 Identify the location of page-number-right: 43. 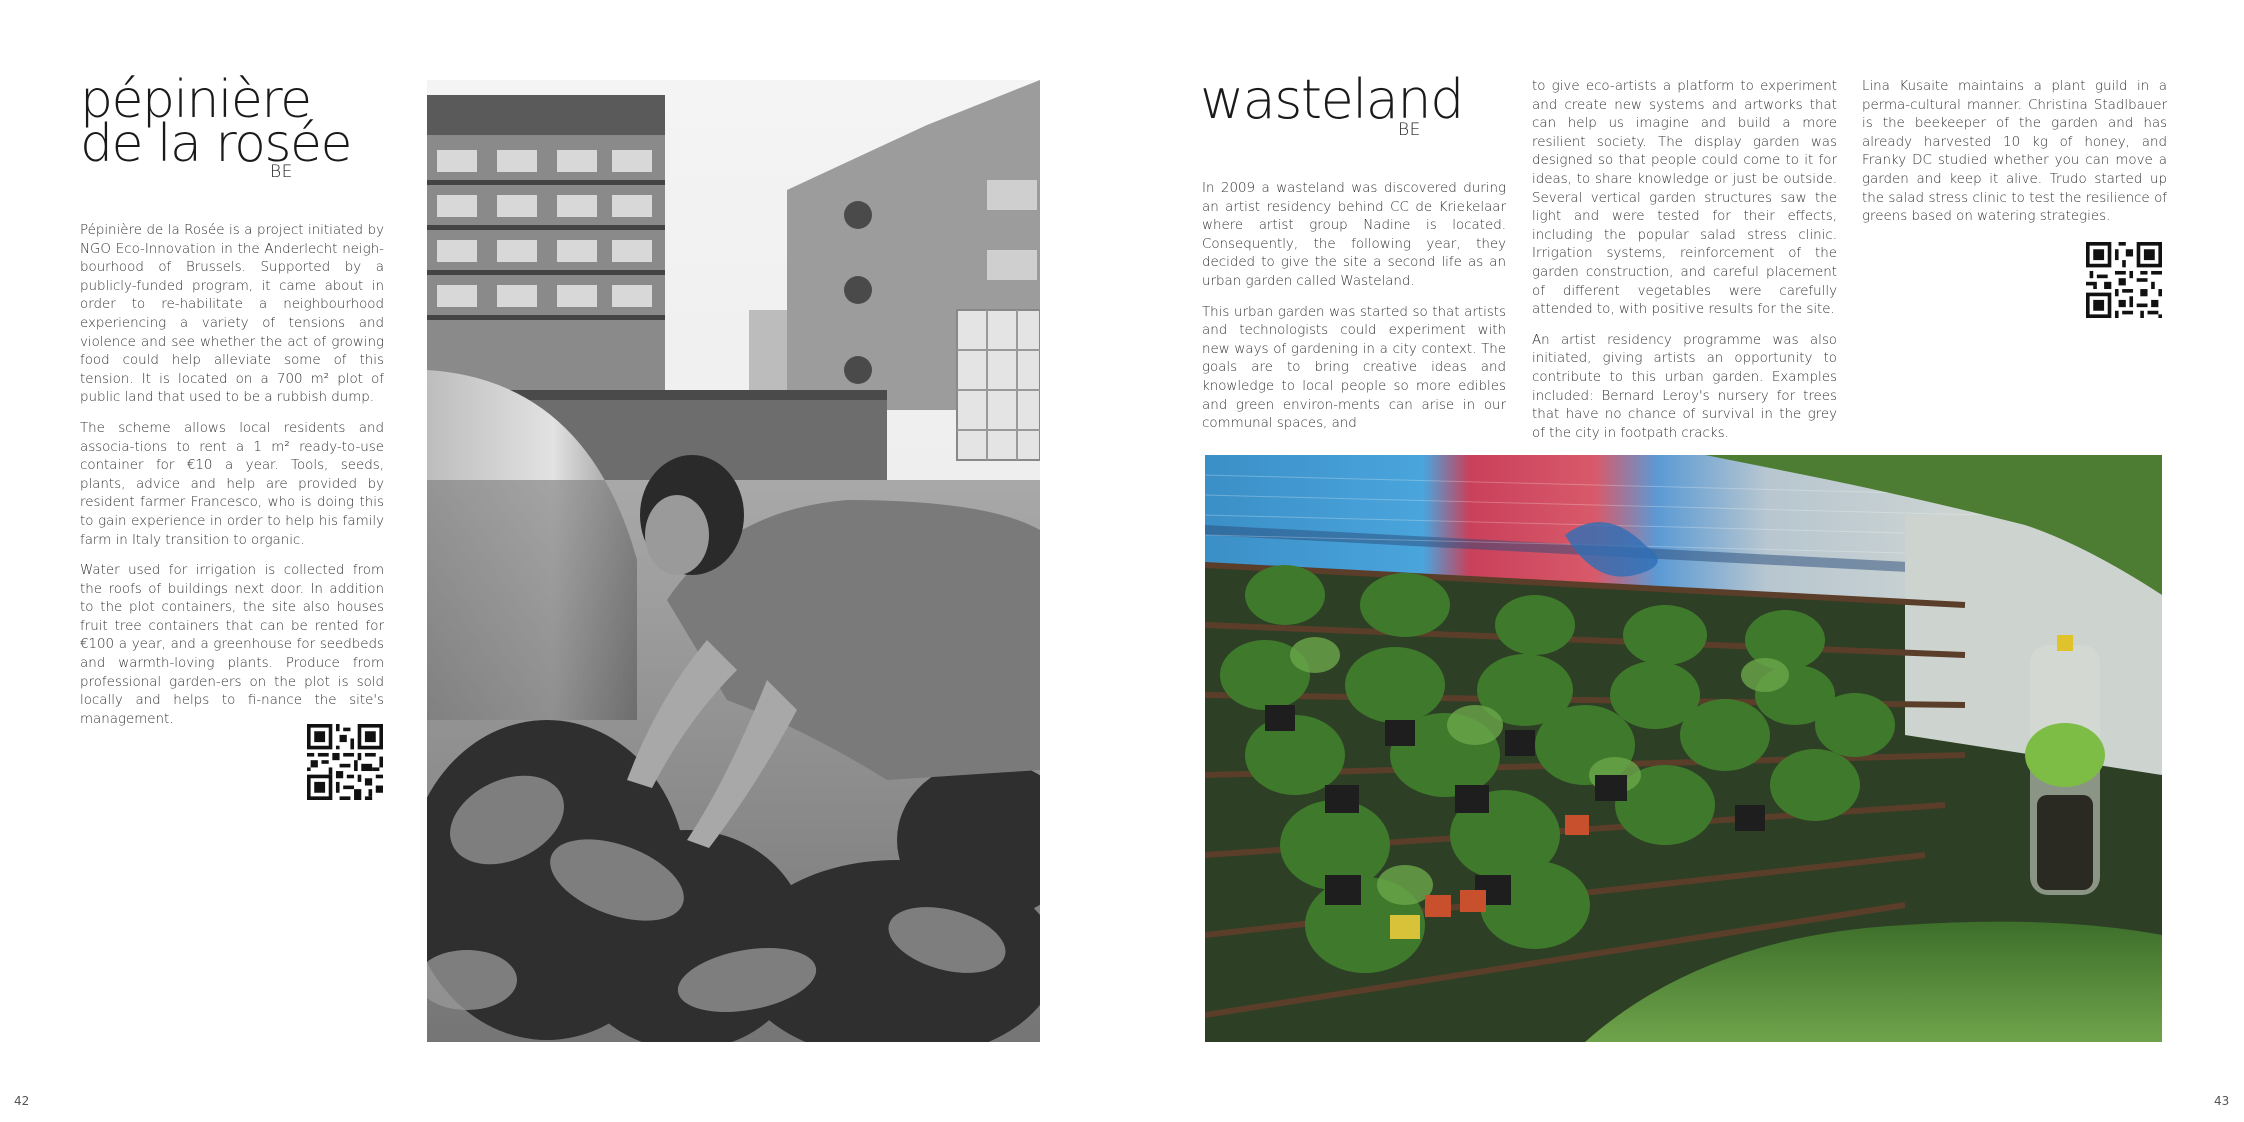
(2222, 1101).